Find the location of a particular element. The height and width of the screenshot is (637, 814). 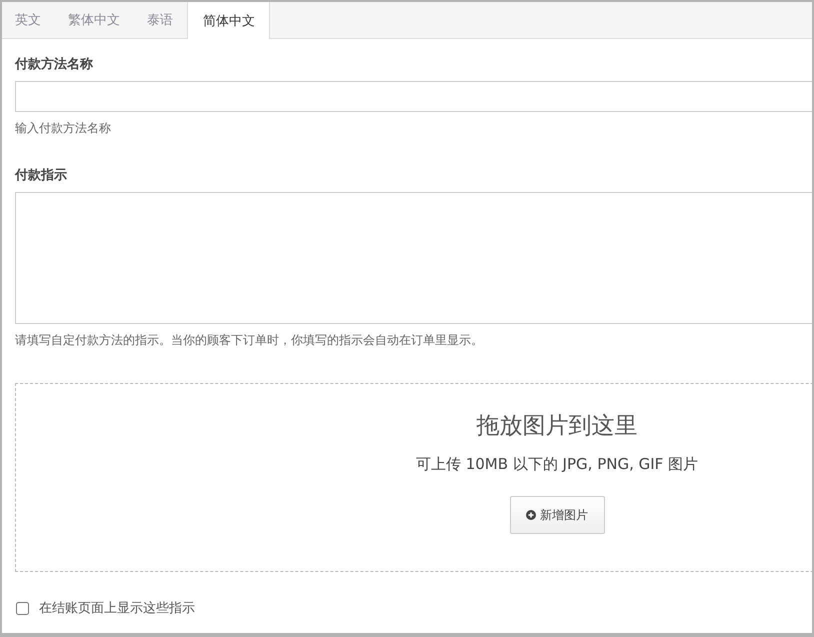

field-label: 付款方法名称 is located at coordinates (54, 64).